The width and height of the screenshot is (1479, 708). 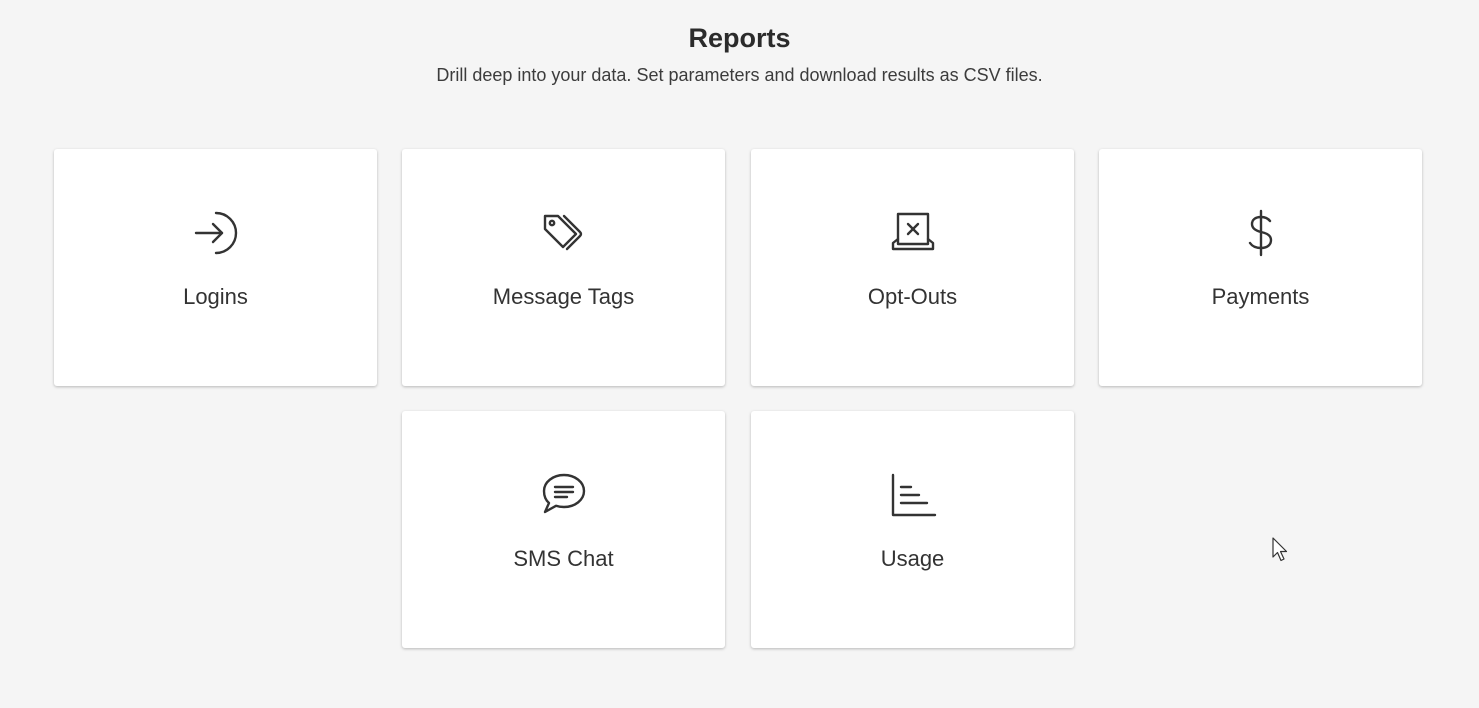 I want to click on opt-out-icon, so click(x=913, y=233).